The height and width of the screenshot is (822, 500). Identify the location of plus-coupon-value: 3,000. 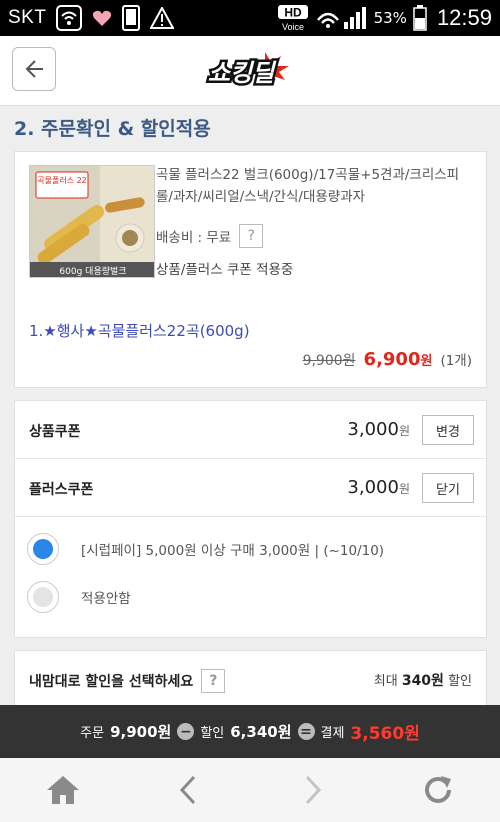
(373, 487).